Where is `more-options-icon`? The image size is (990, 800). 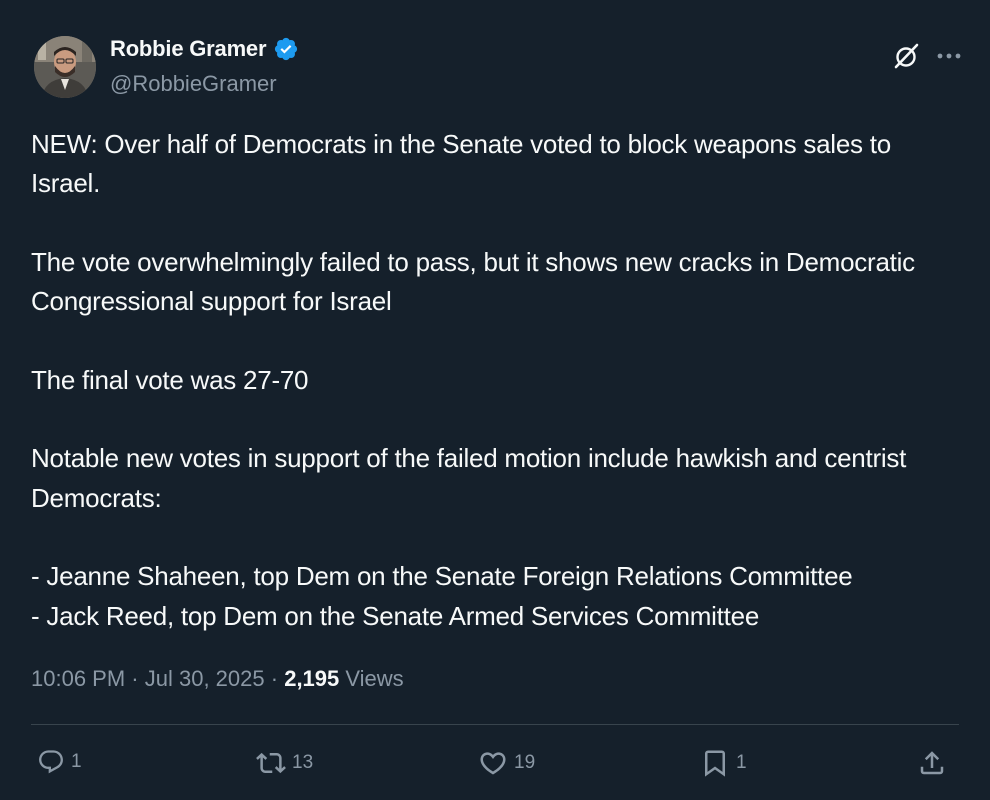
more-options-icon is located at coordinates (949, 56).